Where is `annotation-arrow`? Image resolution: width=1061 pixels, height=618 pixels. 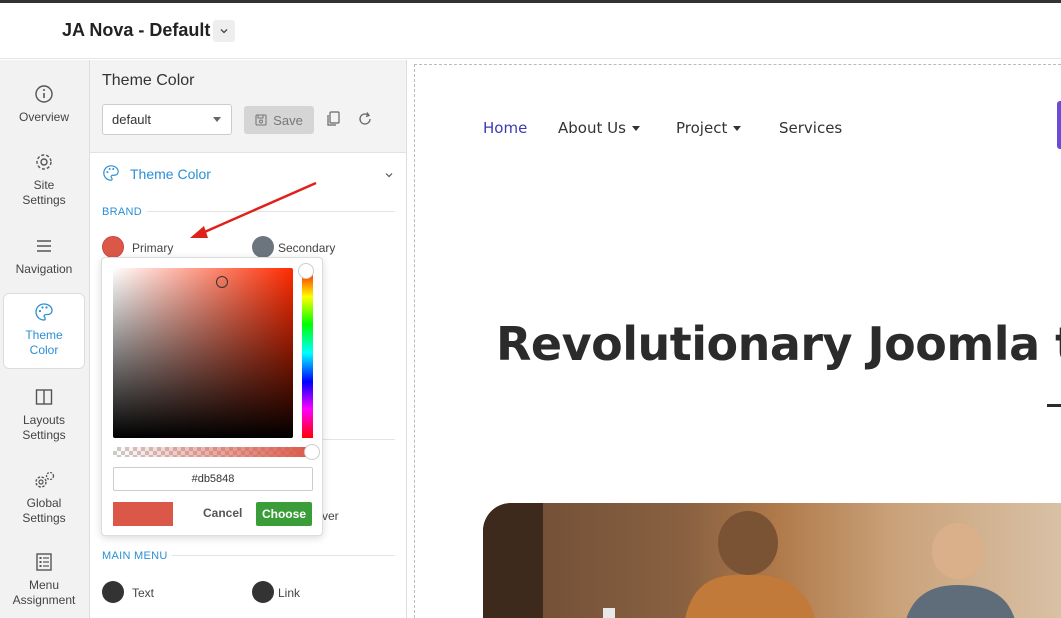
annotation-arrow is located at coordinates (253, 209).